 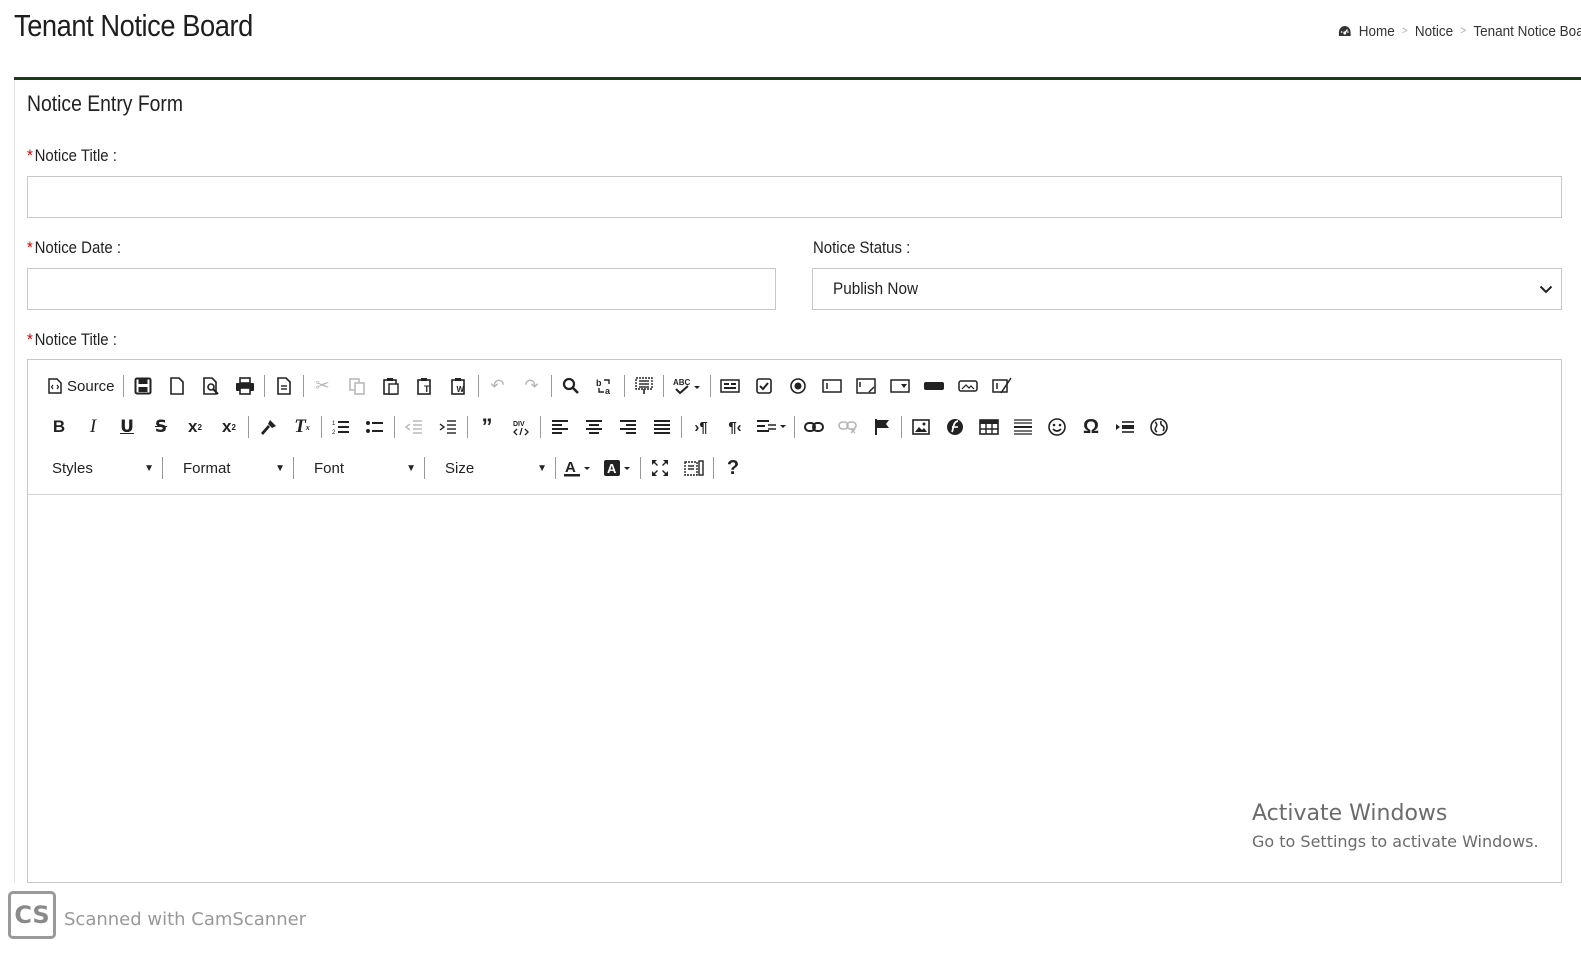 I want to click on print-icon, so click(x=245, y=386).